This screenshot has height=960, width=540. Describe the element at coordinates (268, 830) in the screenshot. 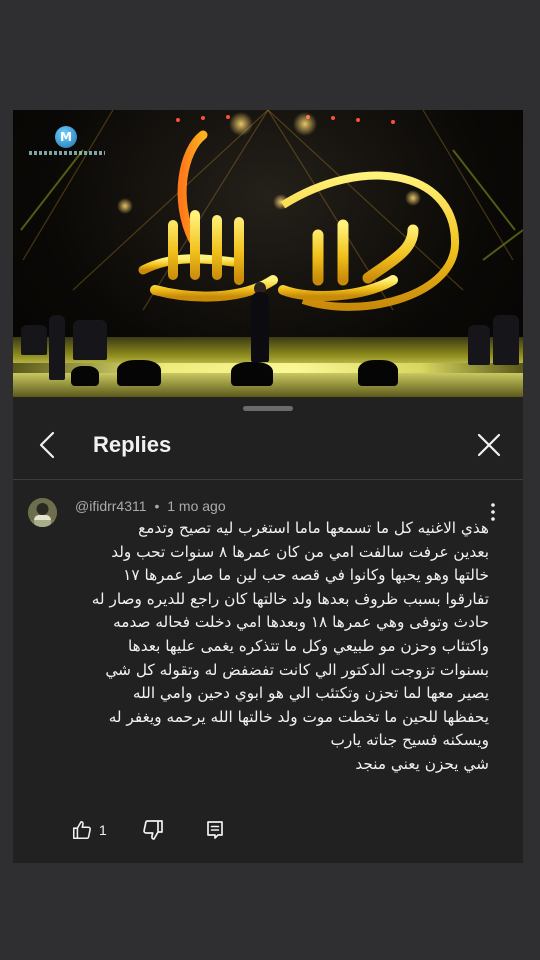

I see `comment-actions: 1` at that location.